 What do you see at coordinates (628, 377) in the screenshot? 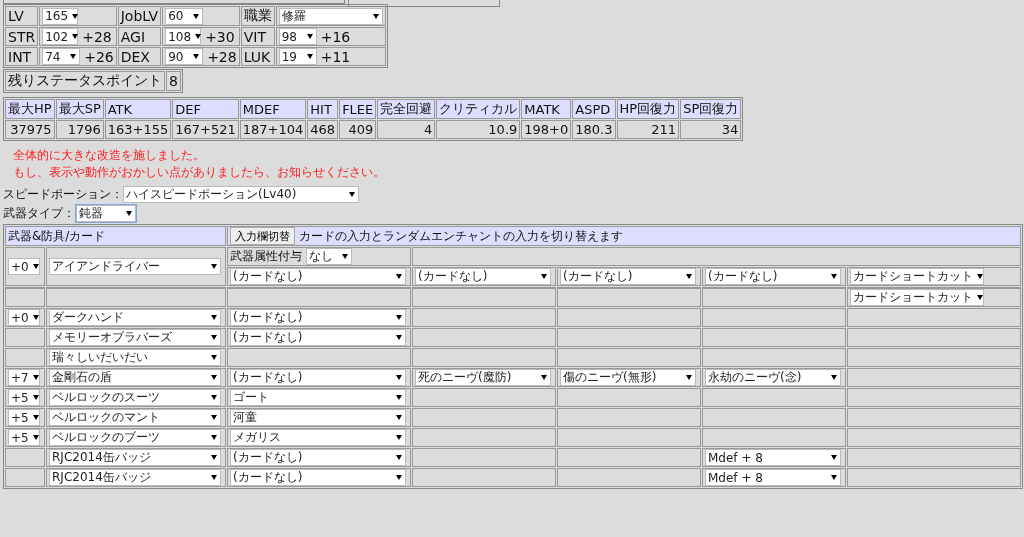
I see `dropdown: 傷のニーヴ(無形)` at bounding box center [628, 377].